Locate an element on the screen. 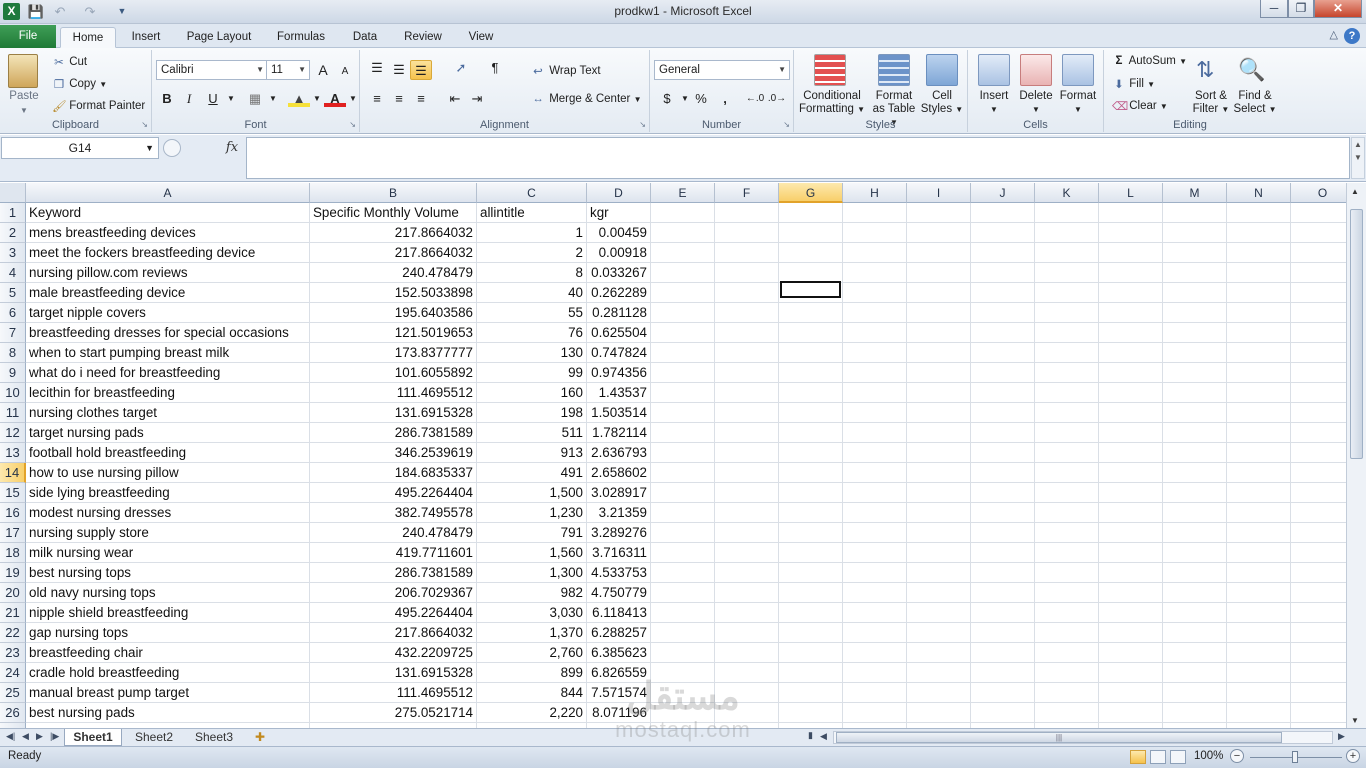 The height and width of the screenshot is (768, 1366). cell-b18: 419.7711601 is located at coordinates (393, 553).